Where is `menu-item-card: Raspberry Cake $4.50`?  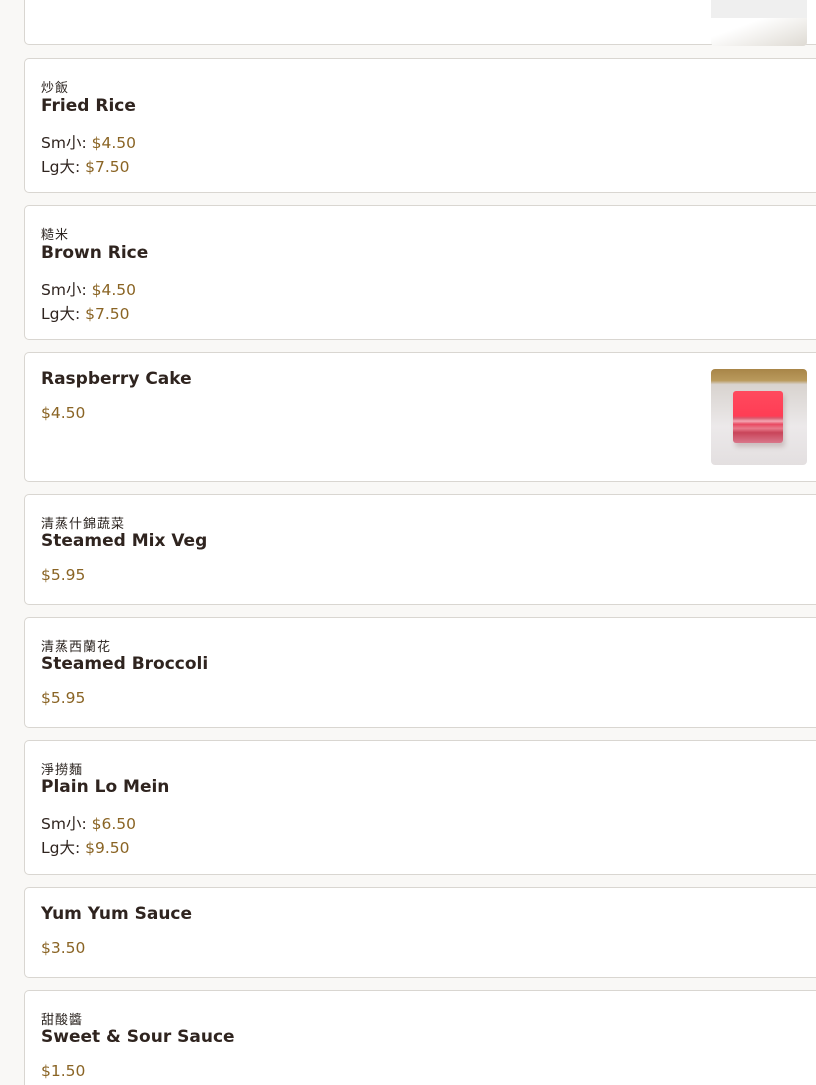 menu-item-card: Raspberry Cake $4.50 is located at coordinates (420, 417).